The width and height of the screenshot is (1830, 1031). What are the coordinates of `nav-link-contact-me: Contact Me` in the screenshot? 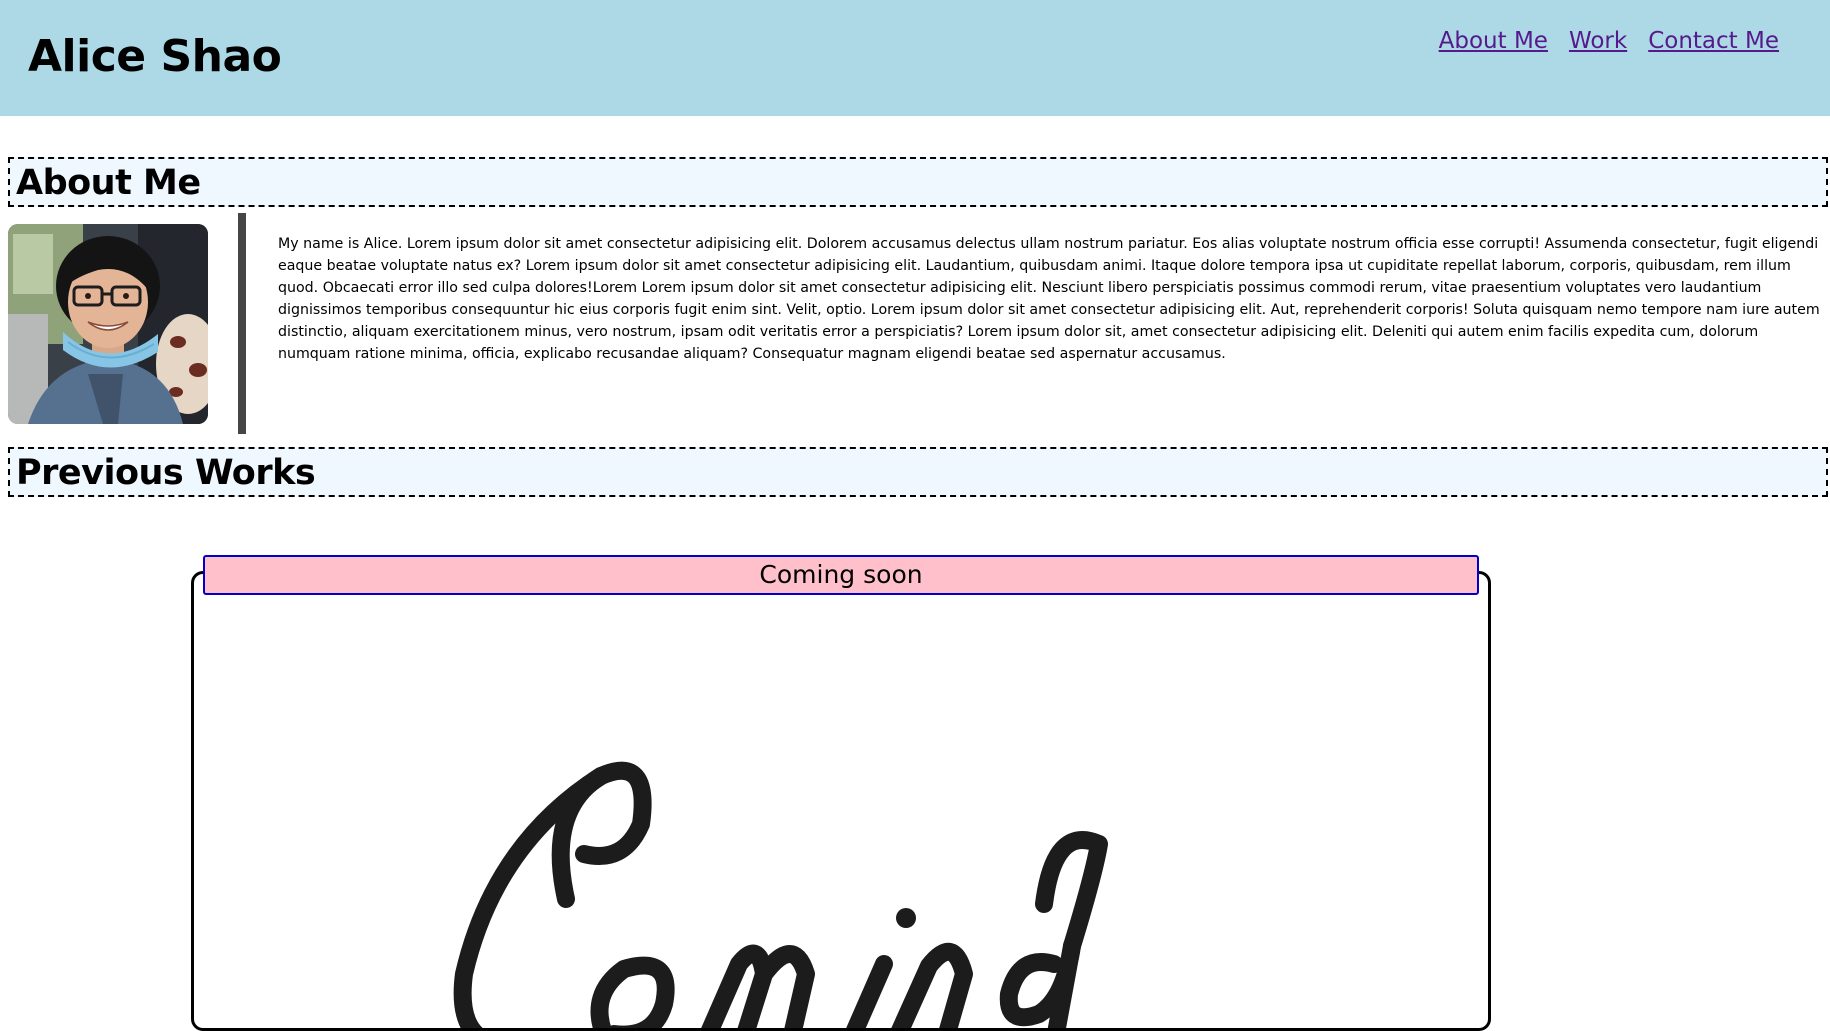 It's located at (1713, 41).